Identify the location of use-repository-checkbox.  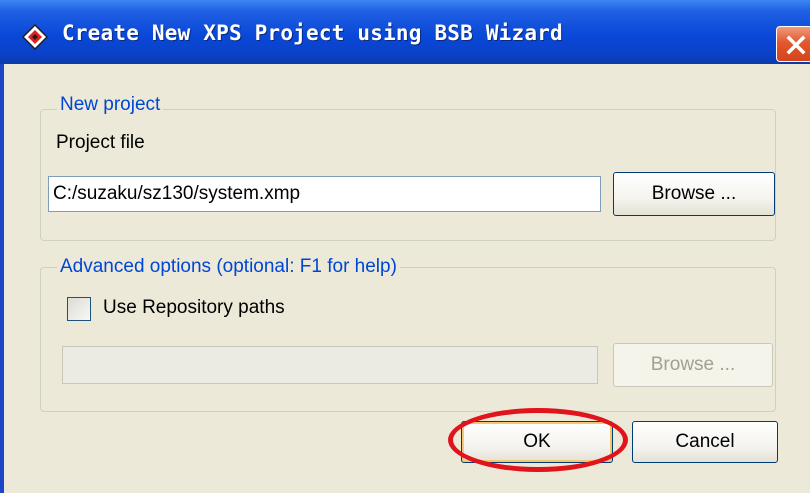
(79, 309).